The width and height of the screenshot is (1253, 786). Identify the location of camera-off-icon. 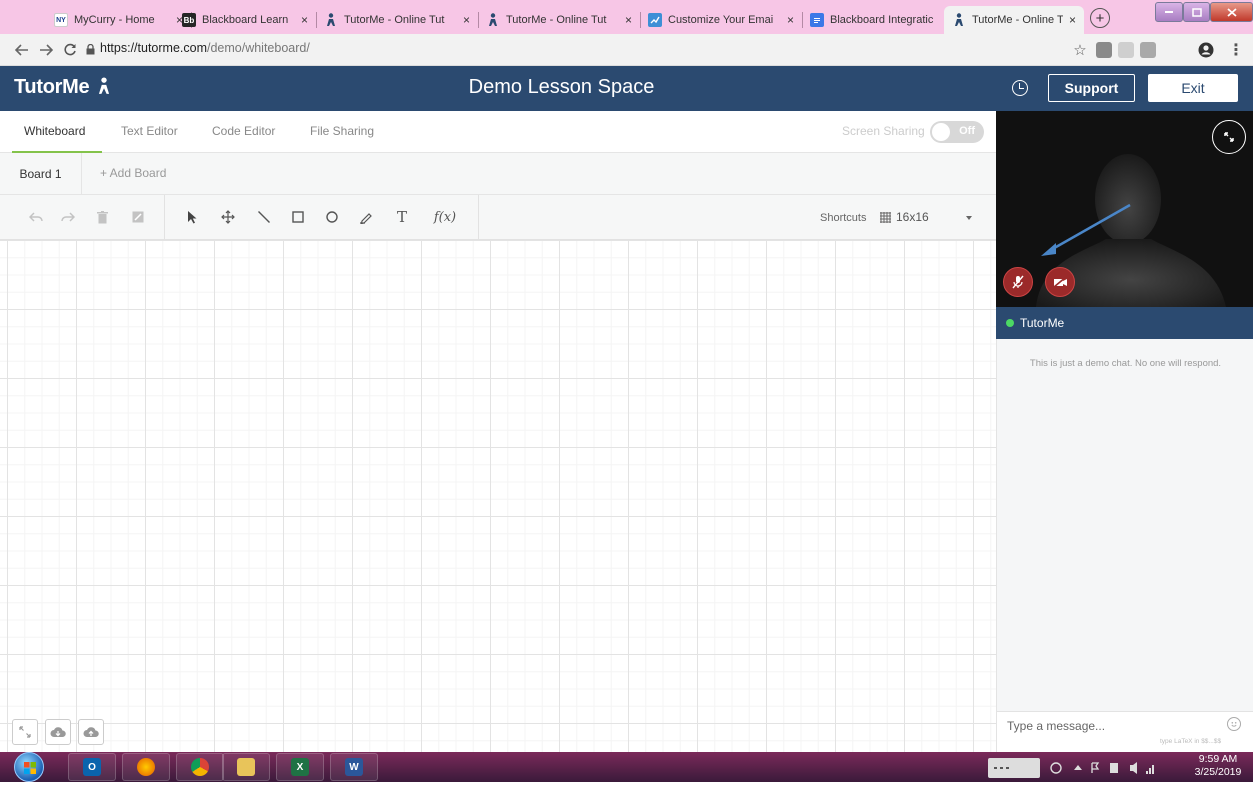
(1059, 282).